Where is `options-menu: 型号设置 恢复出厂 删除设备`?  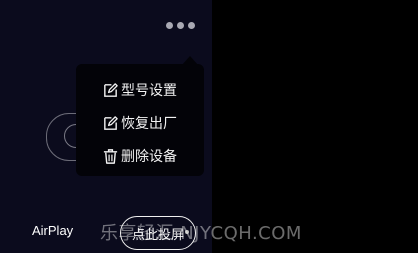
options-menu: 型号设置 恢复出厂 删除设备 is located at coordinates (140, 120).